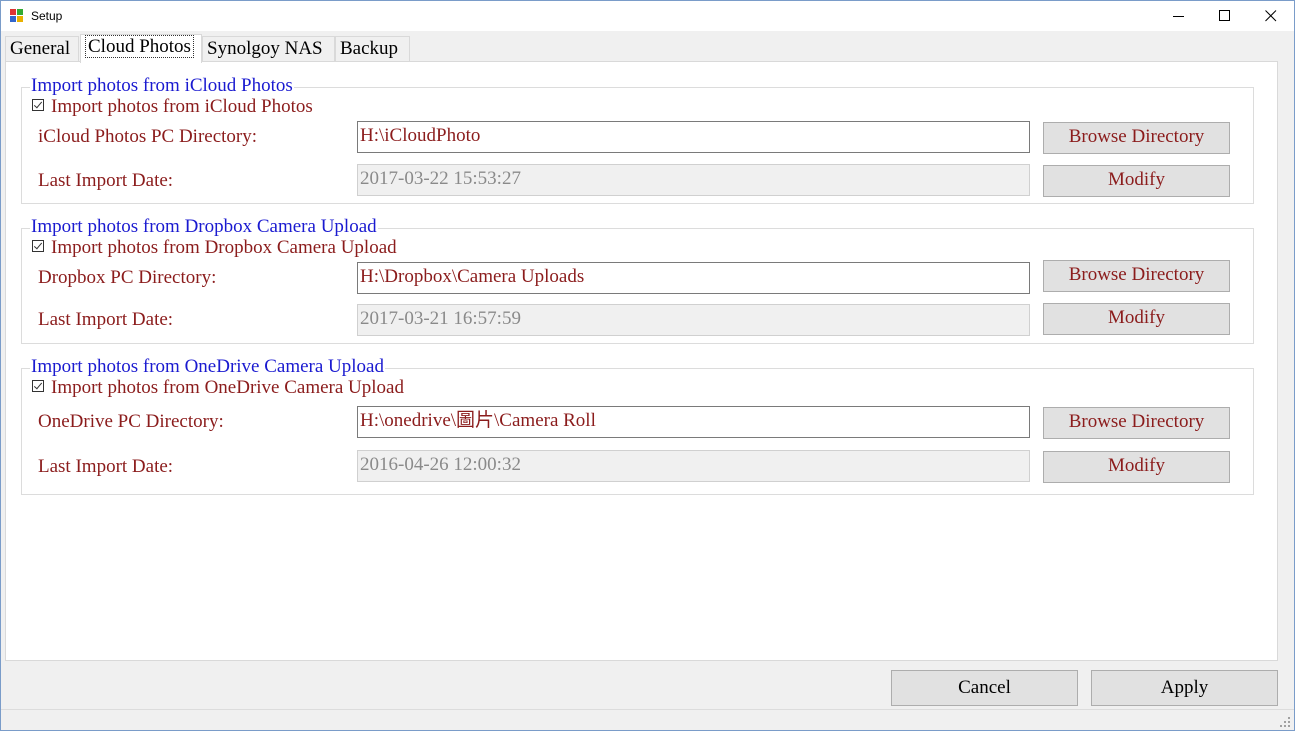 This screenshot has height=731, width=1295. What do you see at coordinates (1136, 319) in the screenshot?
I see `dropbox-modify-button: Modify` at bounding box center [1136, 319].